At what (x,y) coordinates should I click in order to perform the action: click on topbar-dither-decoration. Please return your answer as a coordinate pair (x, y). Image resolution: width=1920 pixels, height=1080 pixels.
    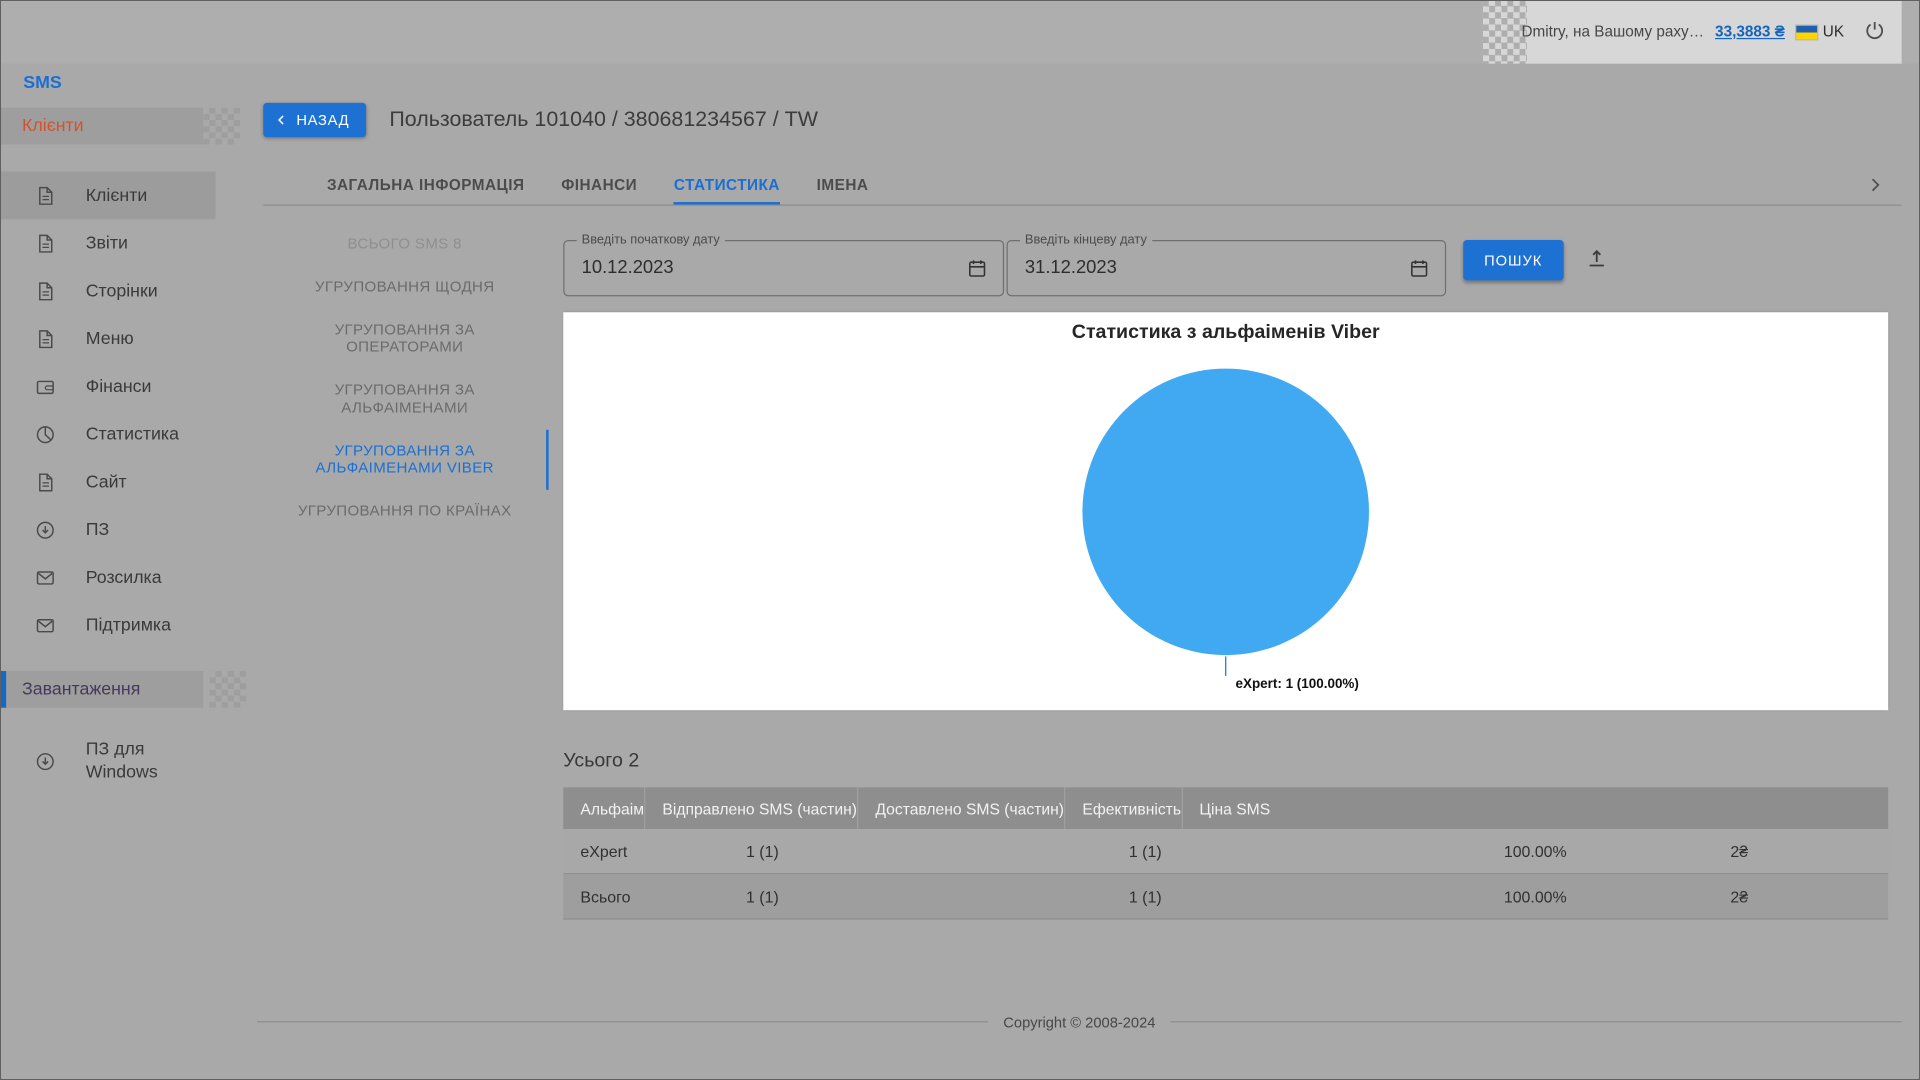
    Looking at the image, I should click on (1504, 32).